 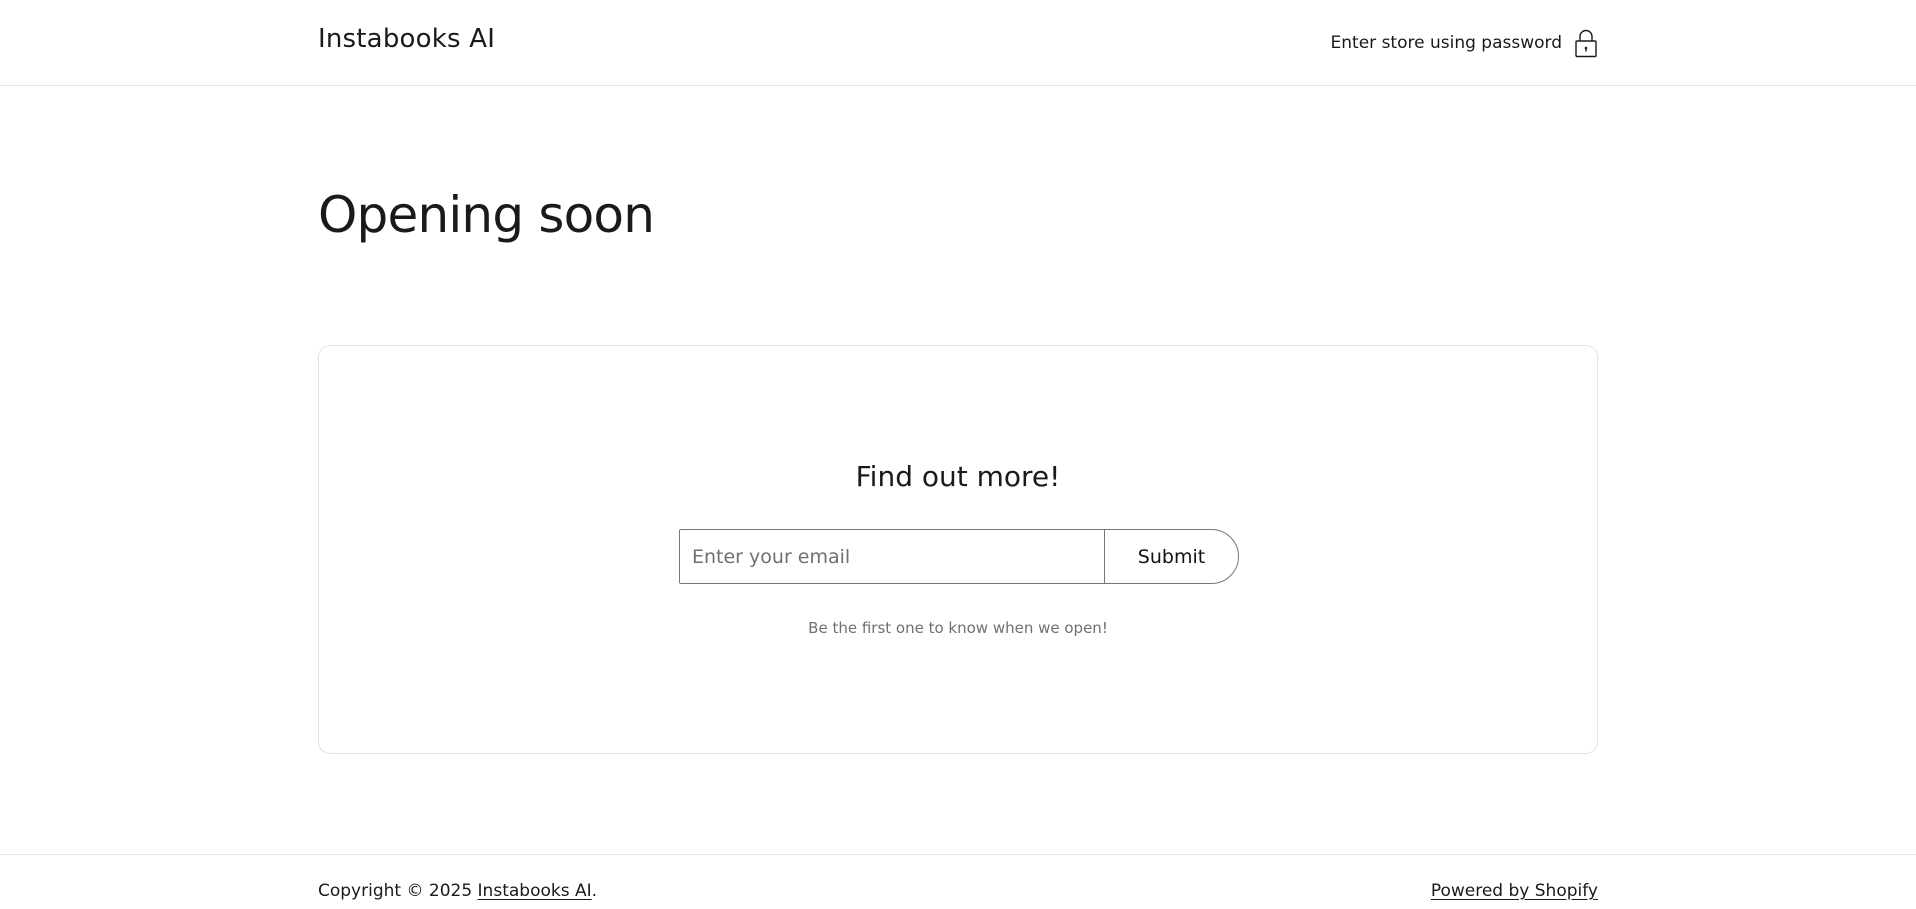 I want to click on copyright: Copyright © 2025 Instabooks AI., so click(x=457, y=891).